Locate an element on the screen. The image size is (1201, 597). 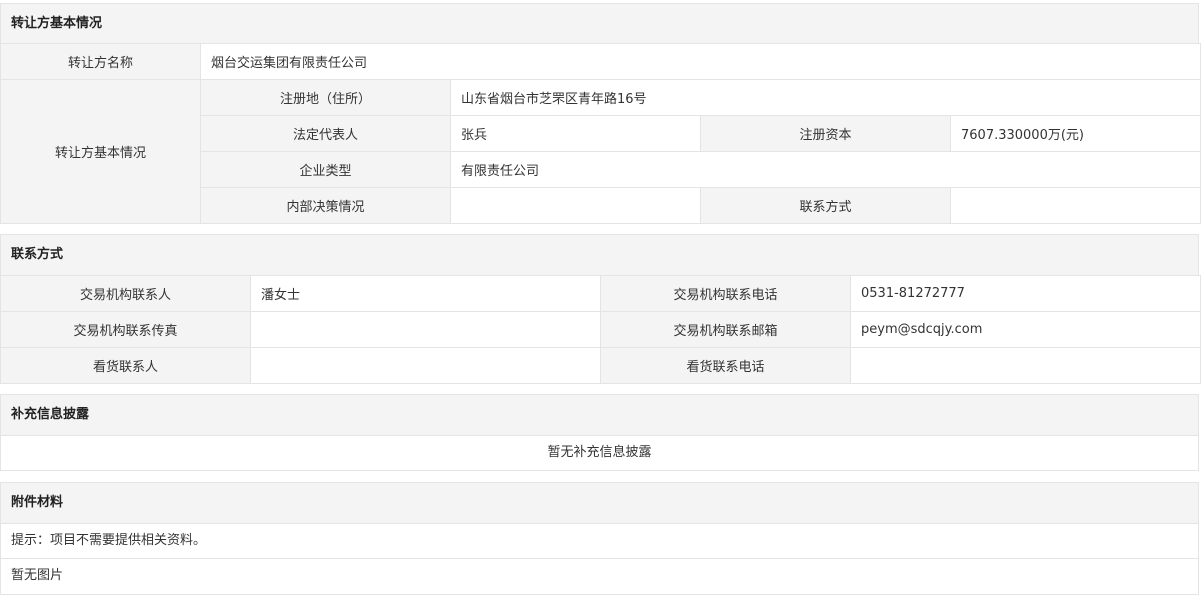
transferor-name-label: 转让方名称 is located at coordinates (100, 61).